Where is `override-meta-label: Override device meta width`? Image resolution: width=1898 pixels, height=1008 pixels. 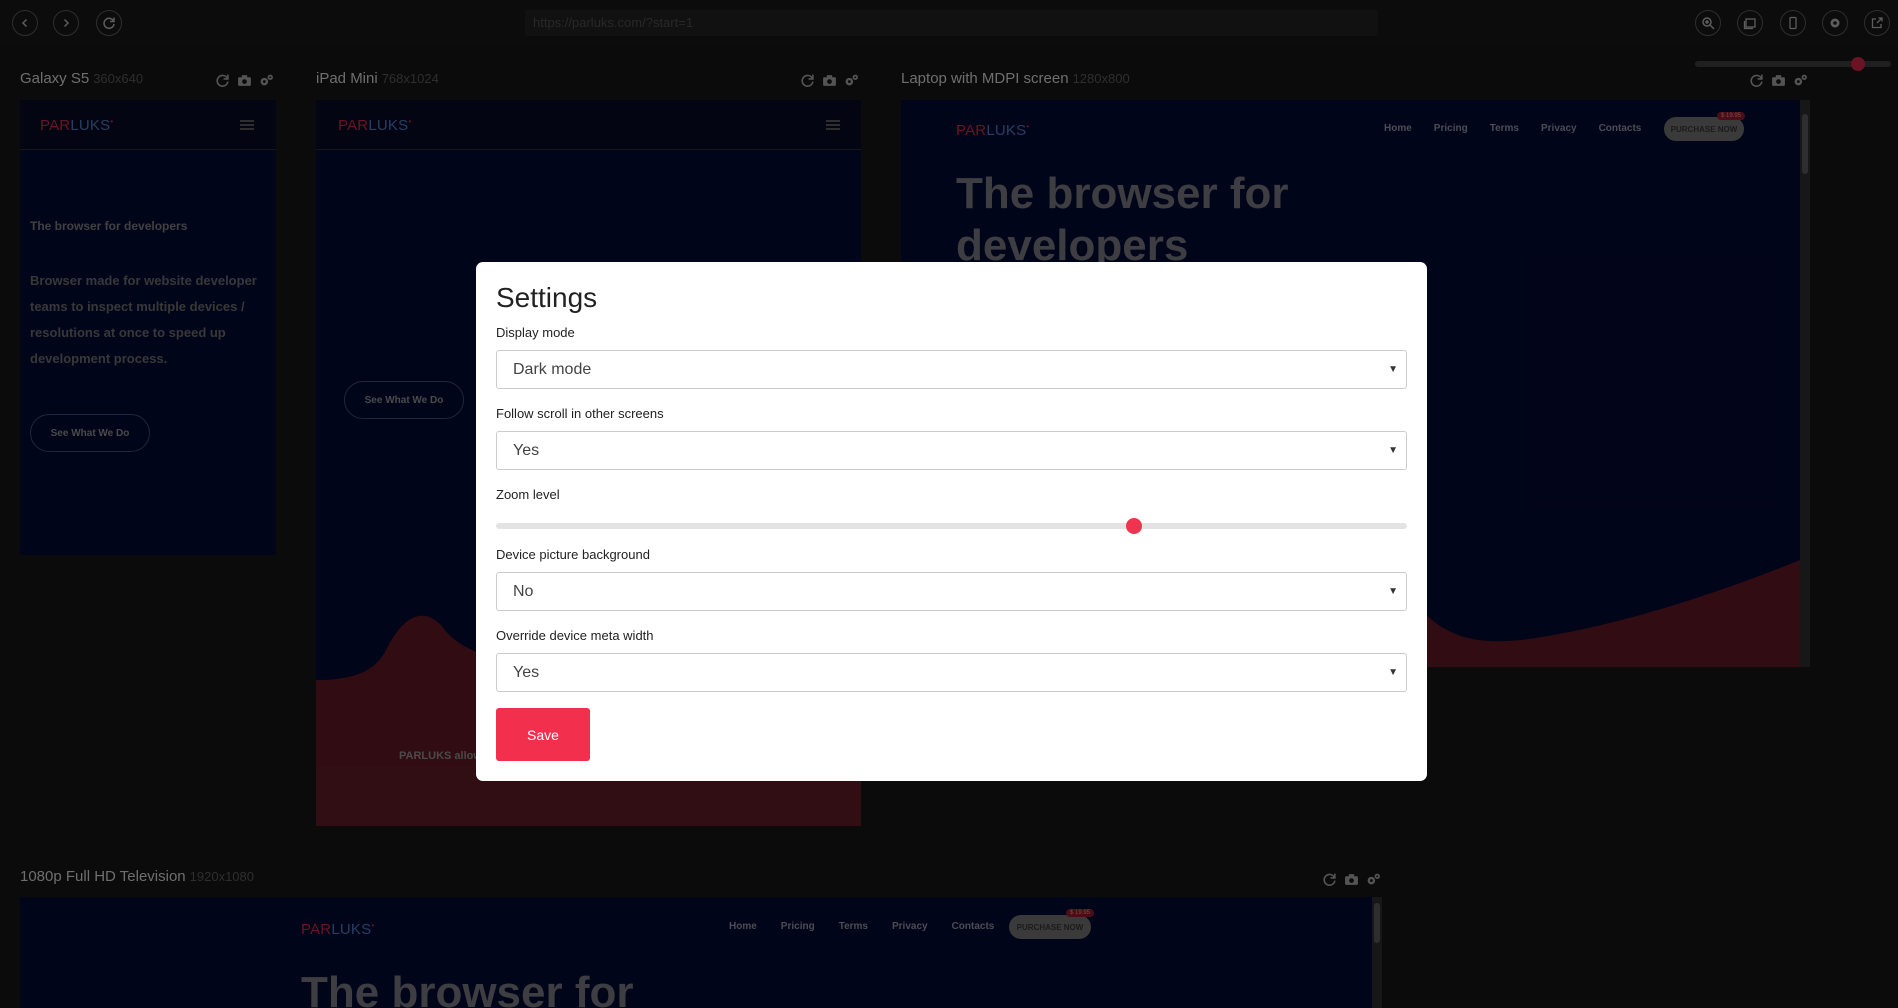 override-meta-label: Override device meta width is located at coordinates (575, 635).